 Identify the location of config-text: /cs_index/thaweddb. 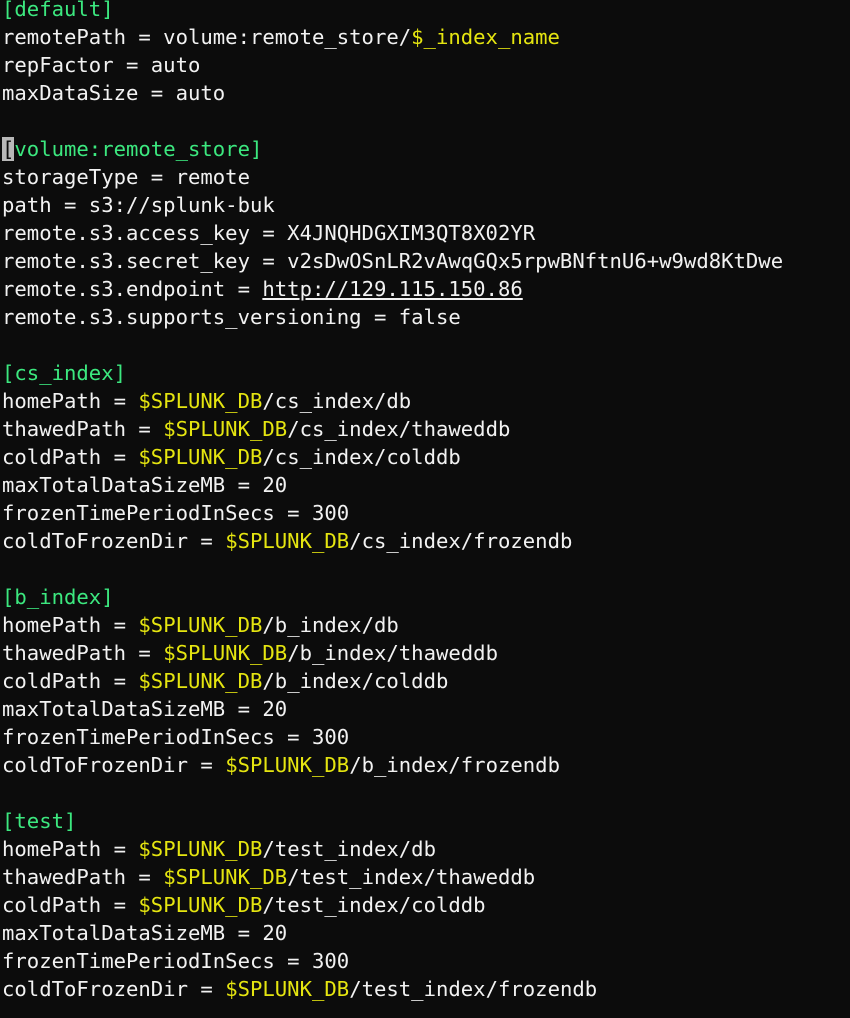
(399, 429).